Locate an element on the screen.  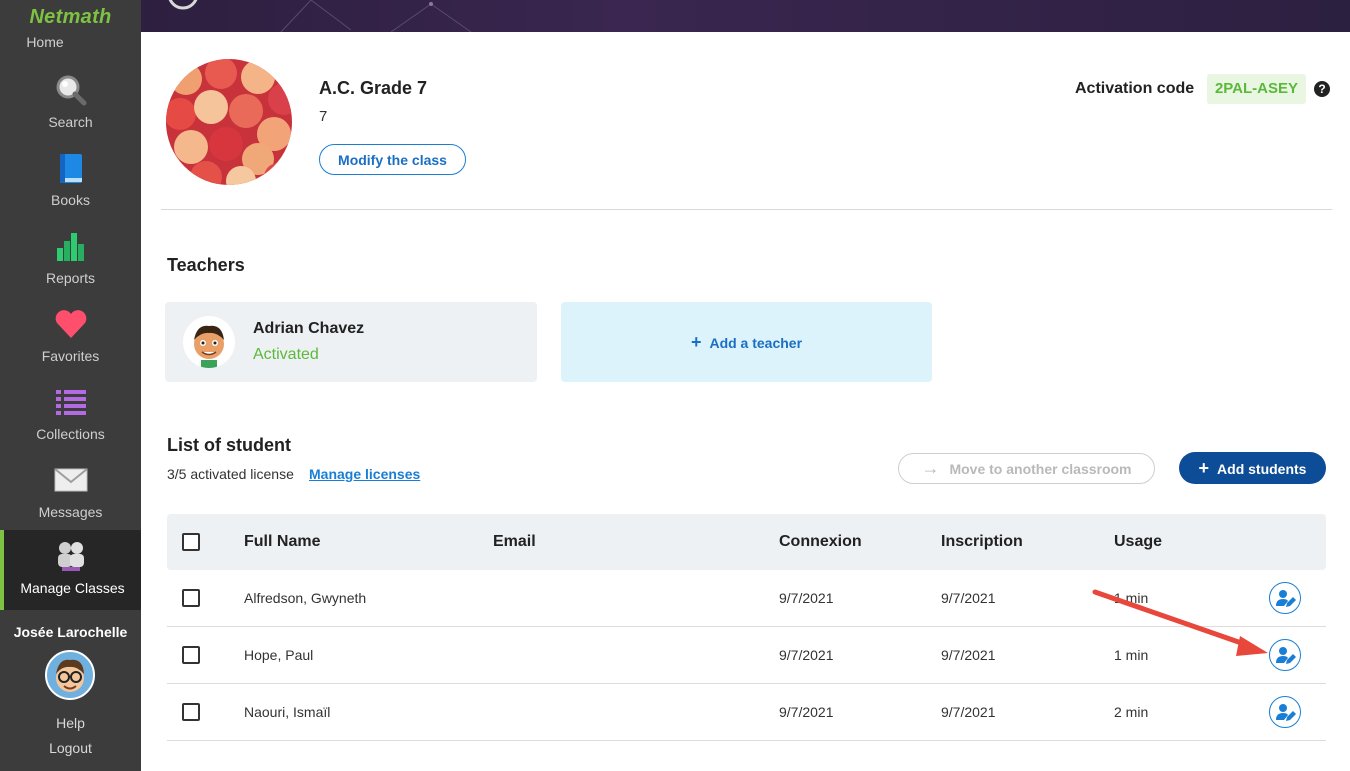
help-icon: ? is located at coordinates (1322, 89).